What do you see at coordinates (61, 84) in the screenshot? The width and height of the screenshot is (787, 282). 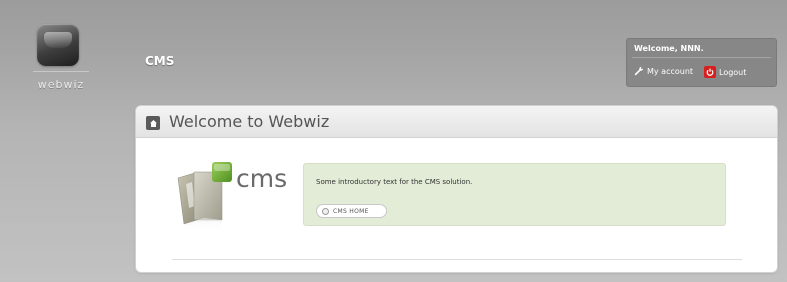 I see `logo-text: webwiz` at bounding box center [61, 84].